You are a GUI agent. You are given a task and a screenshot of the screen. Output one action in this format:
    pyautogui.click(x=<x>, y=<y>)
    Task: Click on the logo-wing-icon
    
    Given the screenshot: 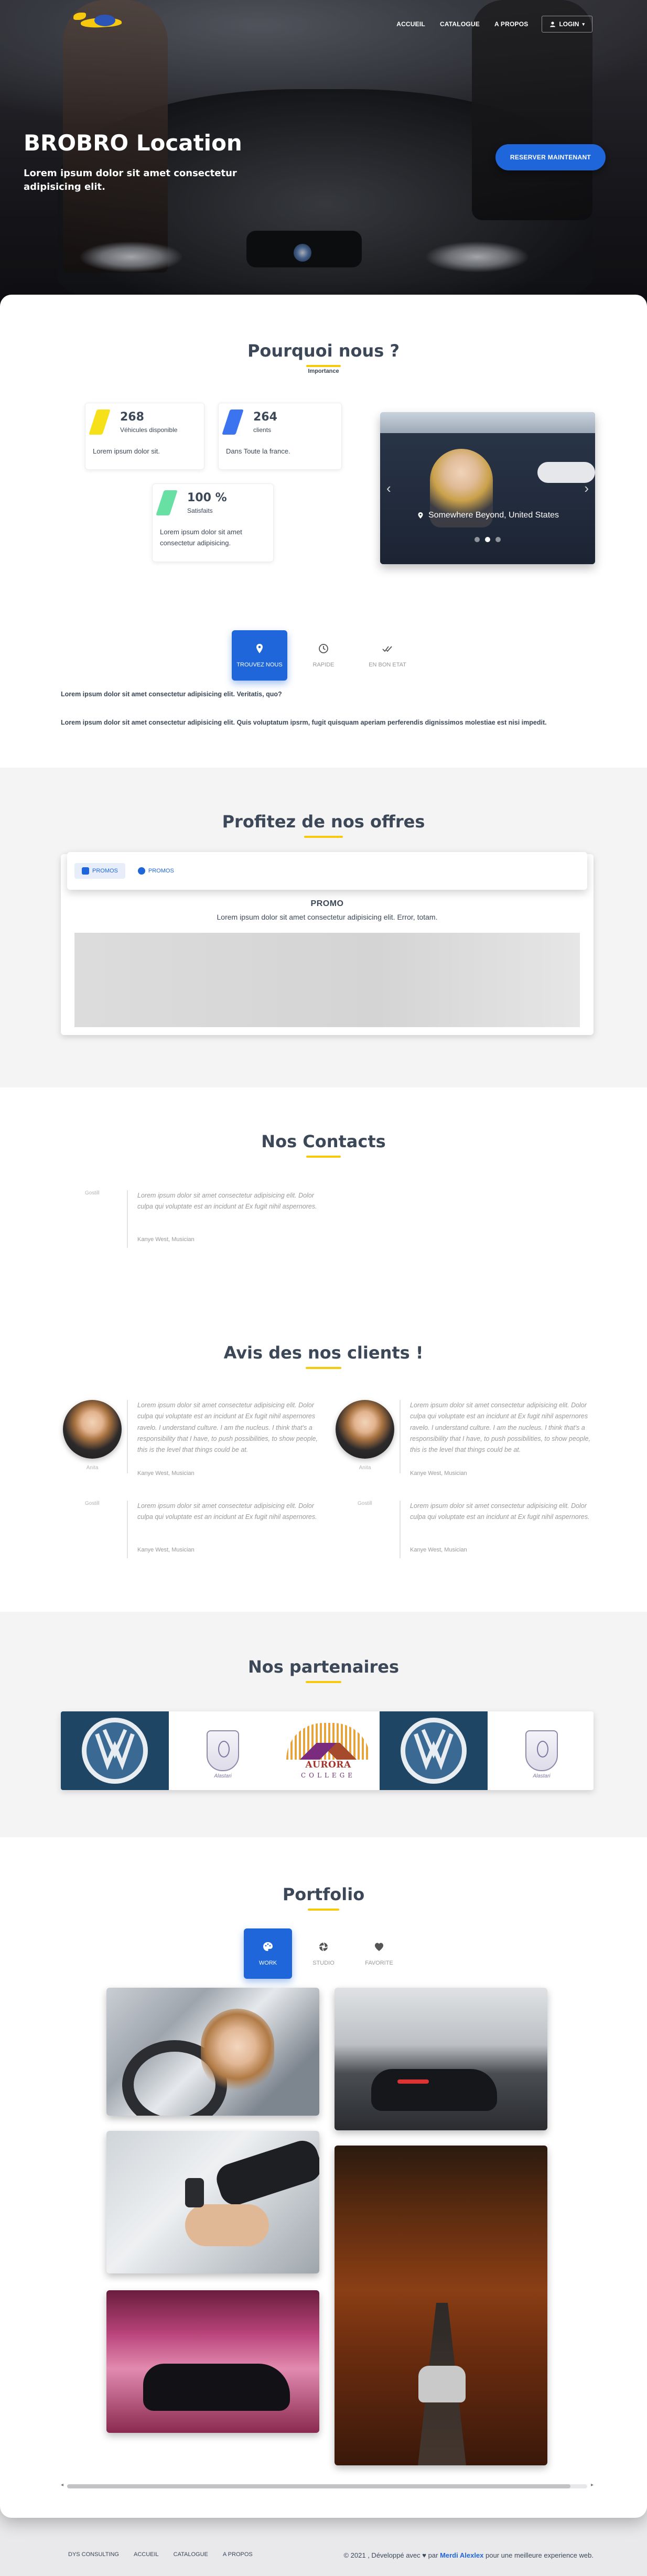 What is the action you would take?
    pyautogui.click(x=79, y=16)
    